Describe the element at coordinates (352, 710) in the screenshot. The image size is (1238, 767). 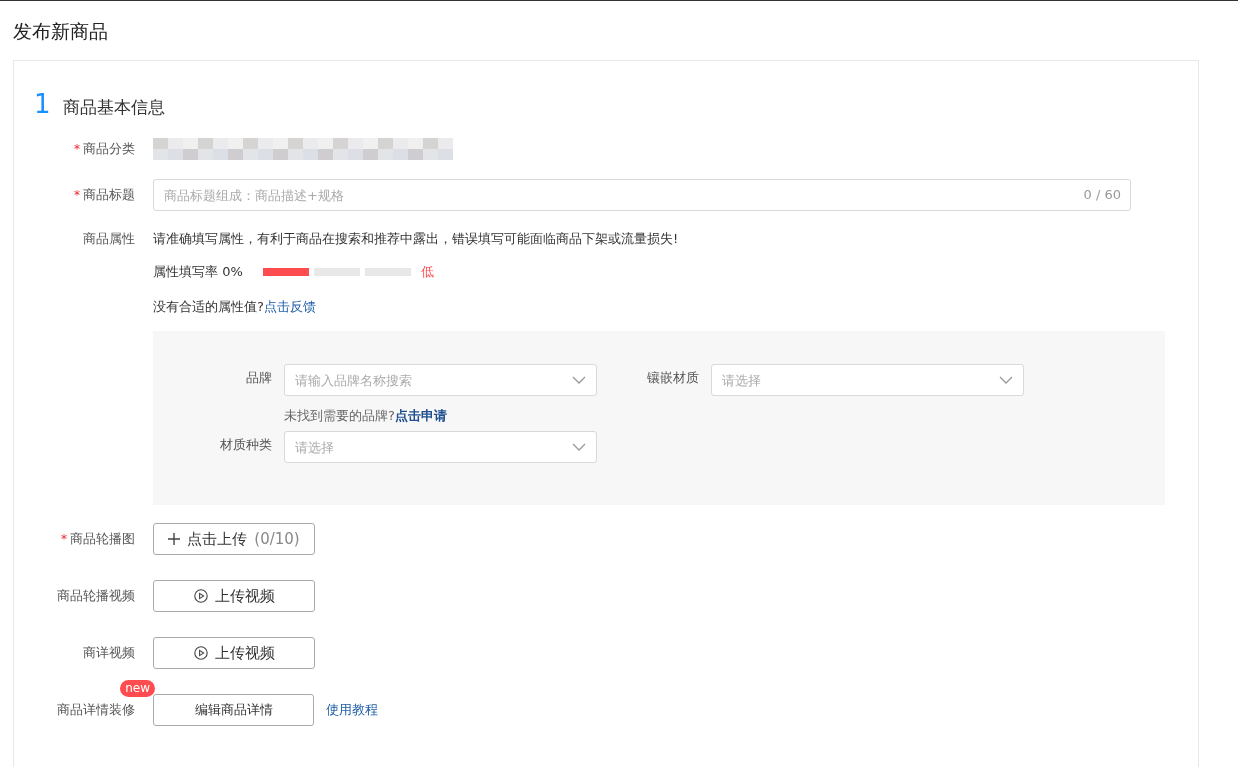
I see `tutorial-link: 使用教程` at that location.